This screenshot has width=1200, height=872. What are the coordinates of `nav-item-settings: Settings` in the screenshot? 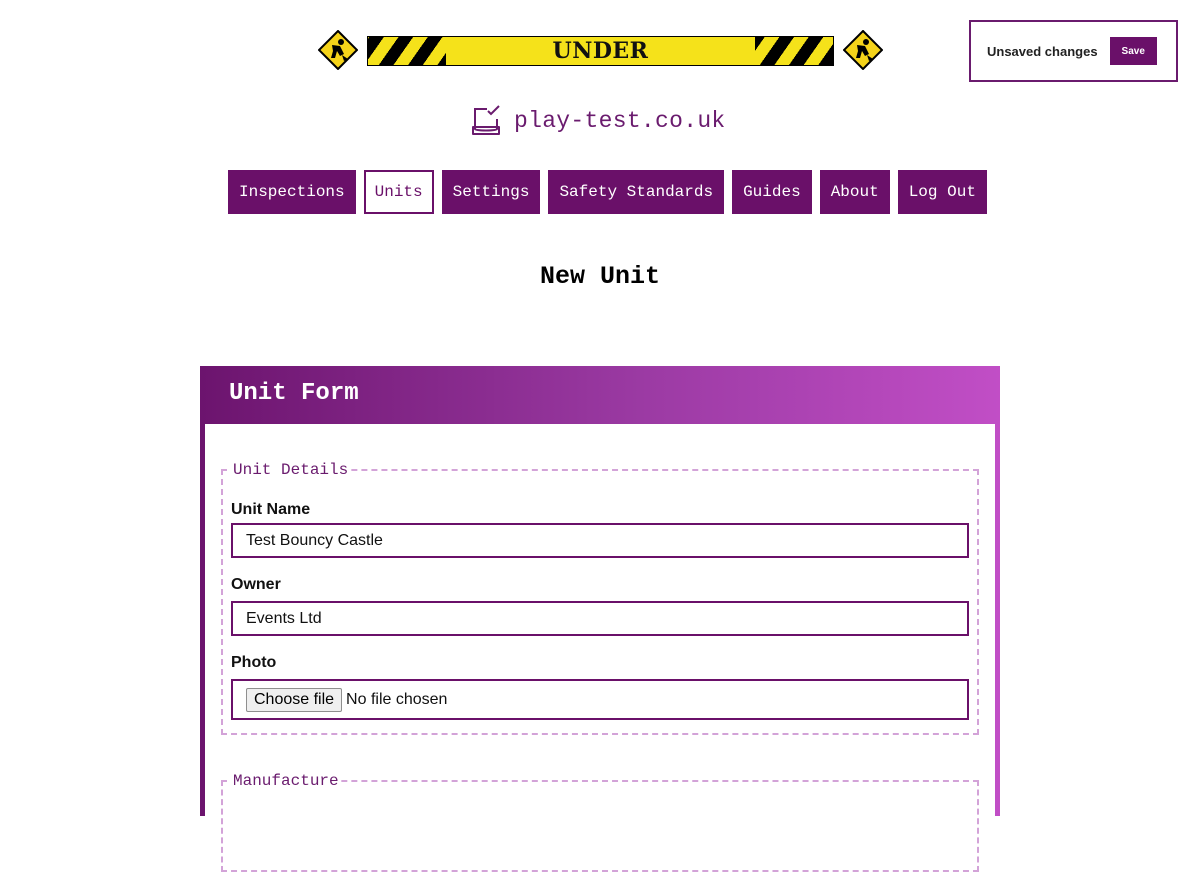 It's located at (491, 192).